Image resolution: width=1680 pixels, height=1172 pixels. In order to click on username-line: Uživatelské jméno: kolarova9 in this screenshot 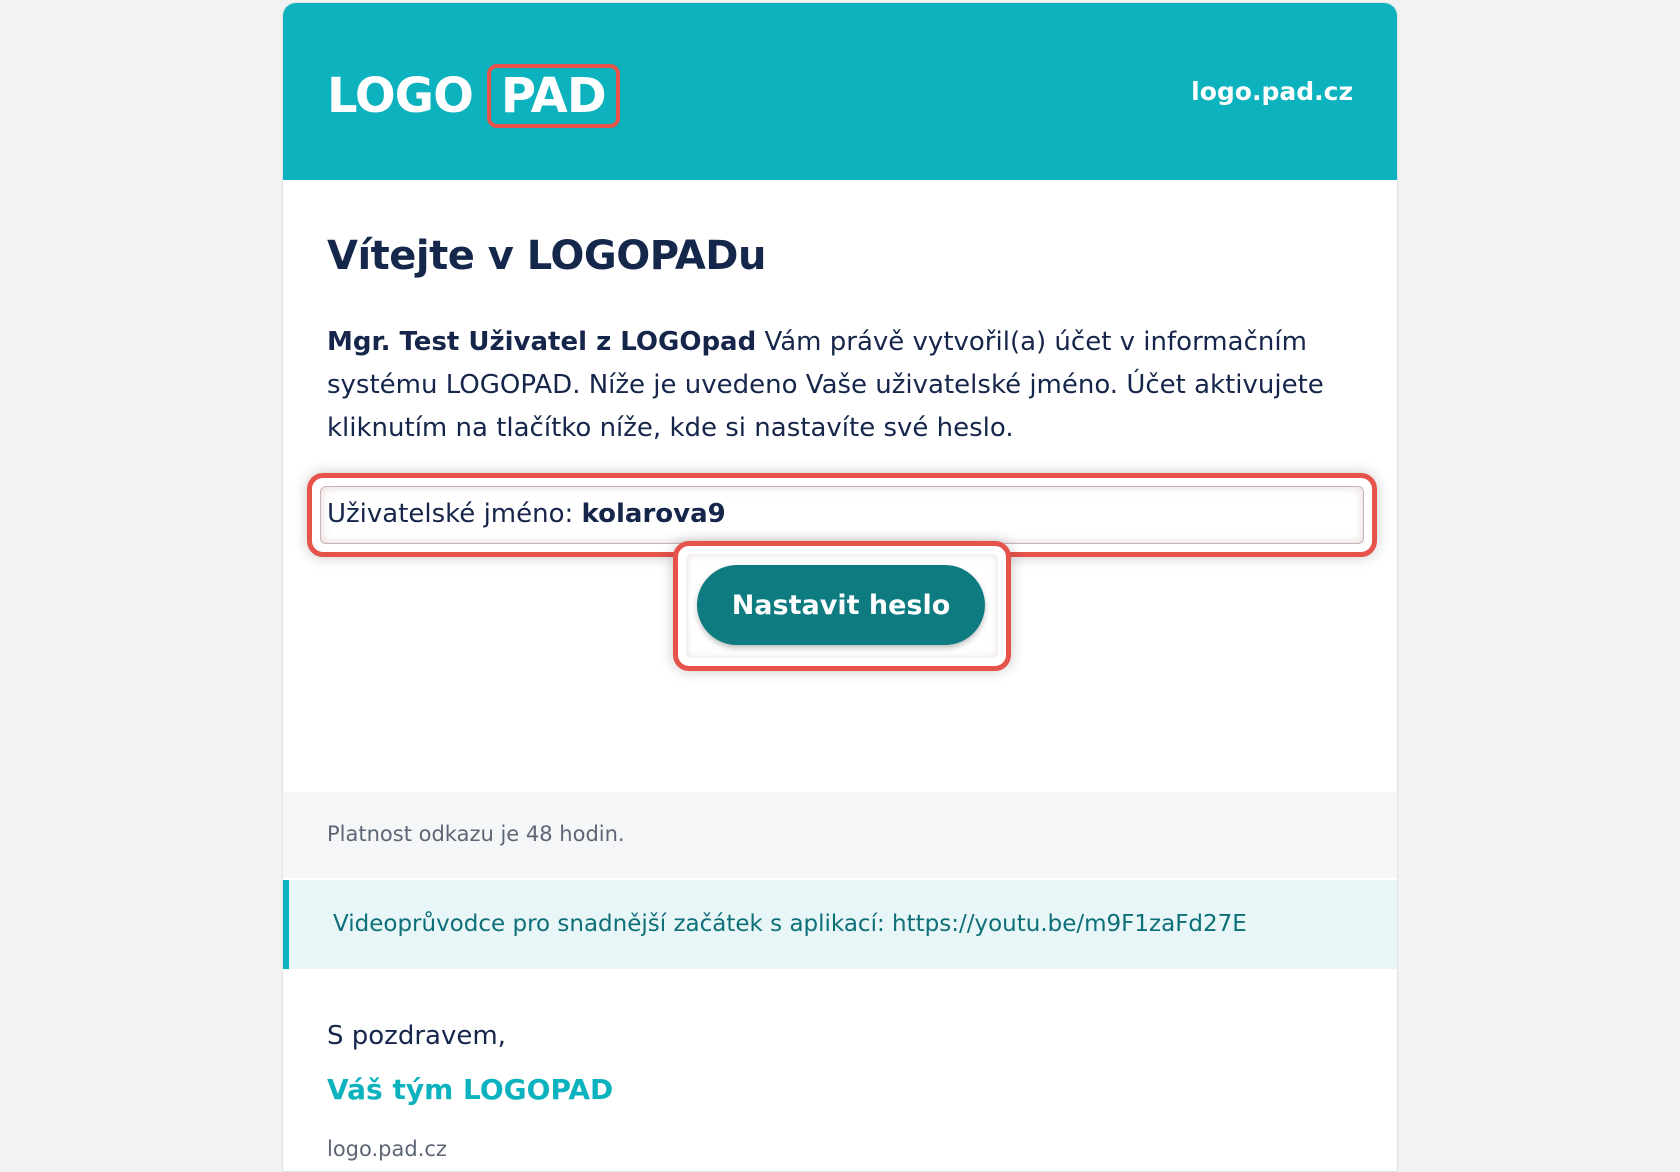, I will do `click(526, 514)`.